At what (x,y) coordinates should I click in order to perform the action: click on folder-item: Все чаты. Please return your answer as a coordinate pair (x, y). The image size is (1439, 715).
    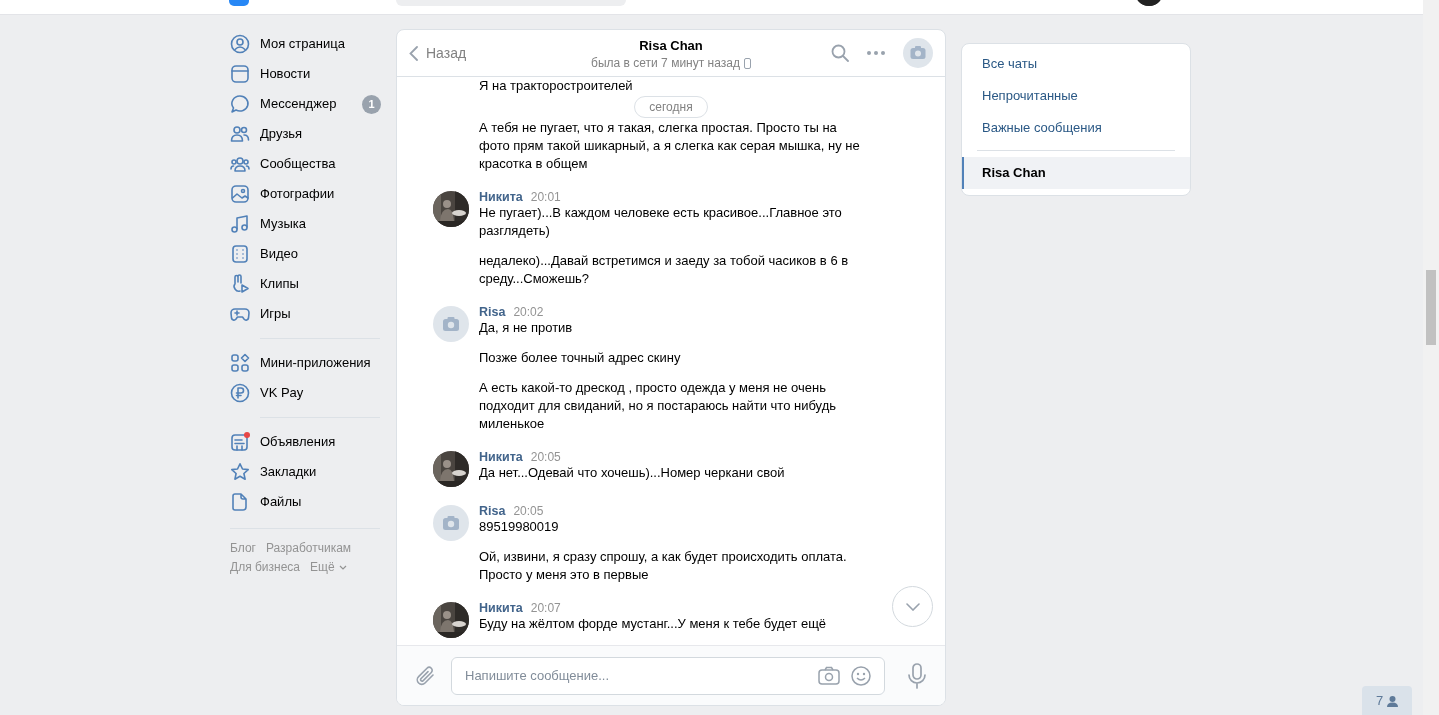
    Looking at the image, I should click on (1076, 64).